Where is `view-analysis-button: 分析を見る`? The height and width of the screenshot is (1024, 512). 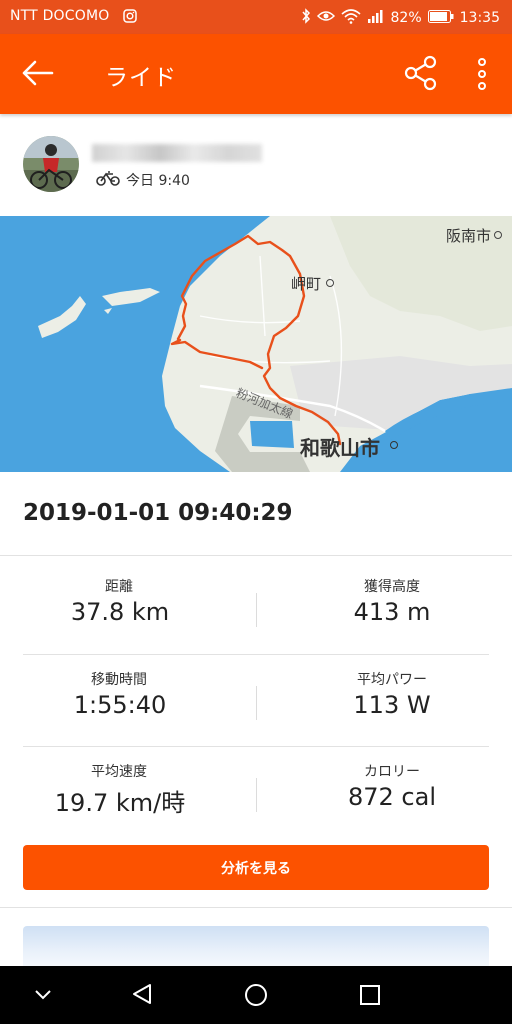
view-analysis-button: 分析を見る is located at coordinates (256, 867).